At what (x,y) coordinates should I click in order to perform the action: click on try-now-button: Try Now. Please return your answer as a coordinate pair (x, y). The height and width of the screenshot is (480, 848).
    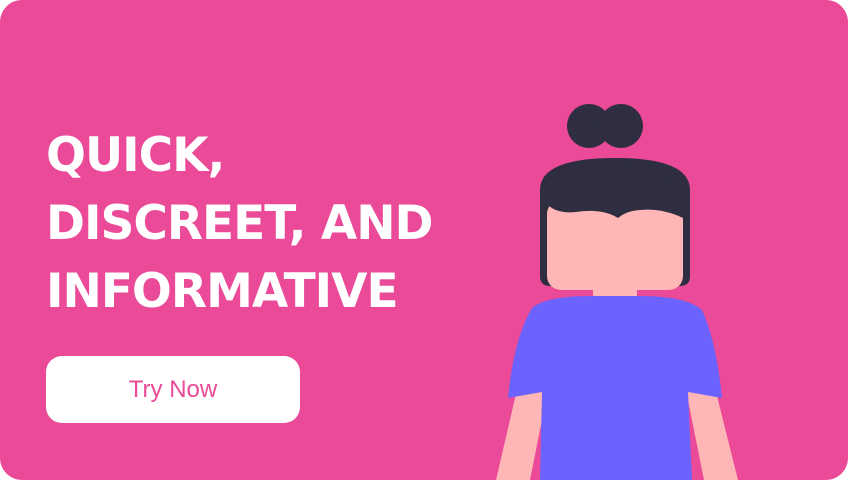
    Looking at the image, I should click on (173, 389).